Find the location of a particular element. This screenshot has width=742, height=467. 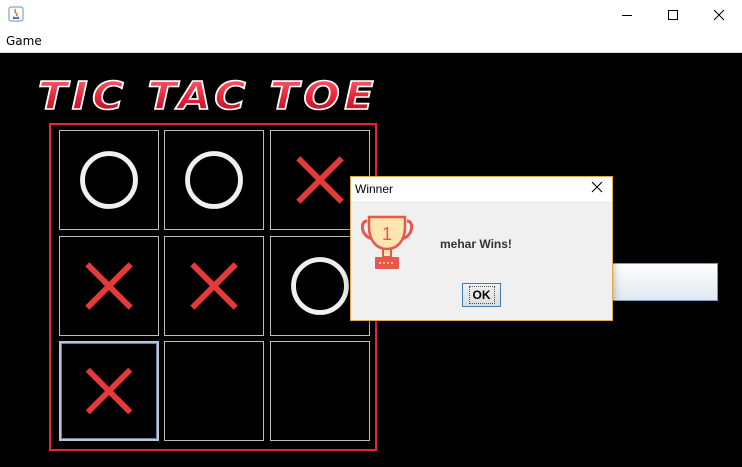

menu-game: Game is located at coordinates (24, 41).